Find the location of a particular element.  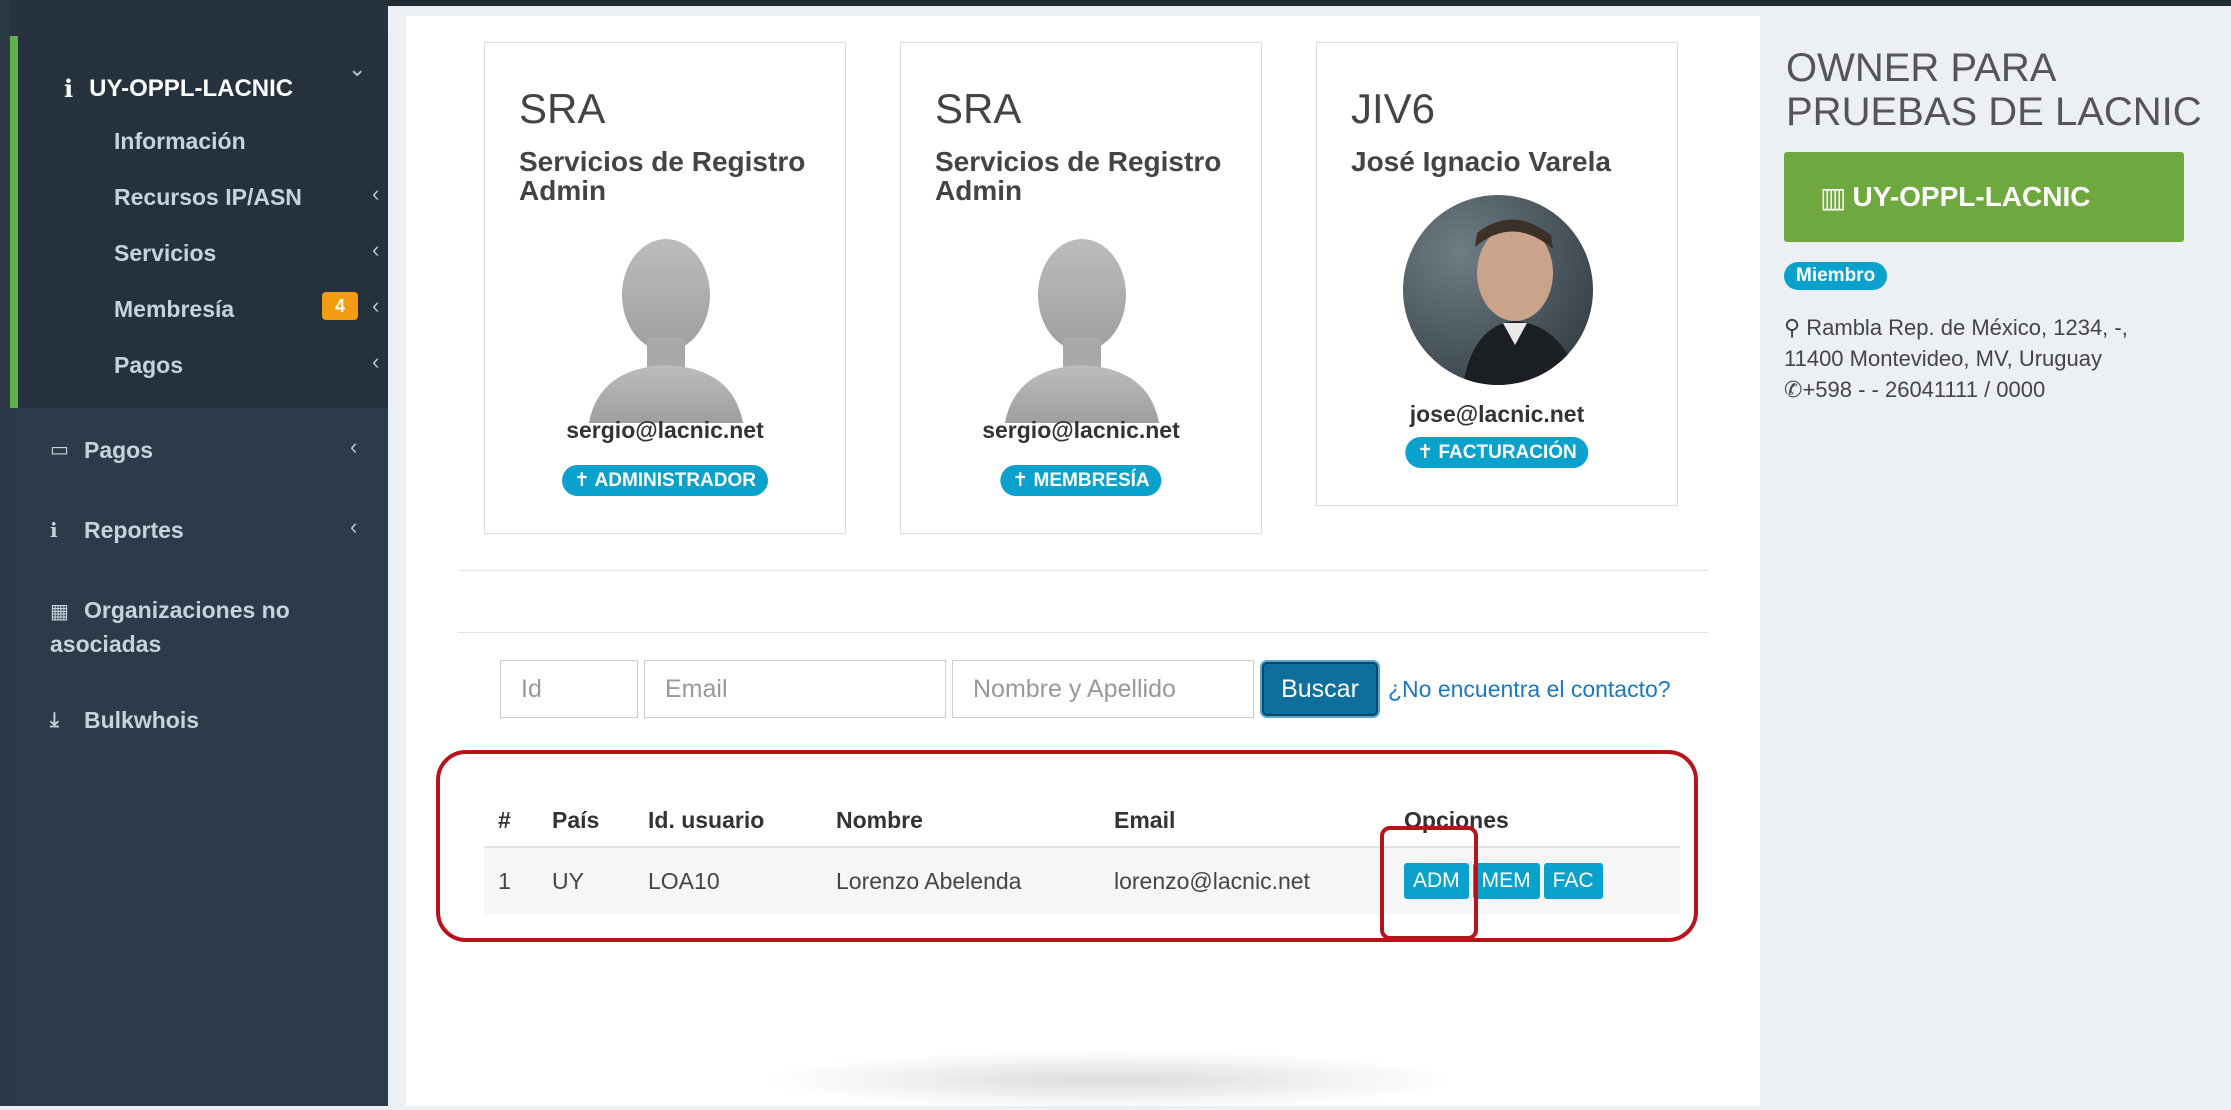

sidebar-item-membresia: Membresía is located at coordinates (174, 309).